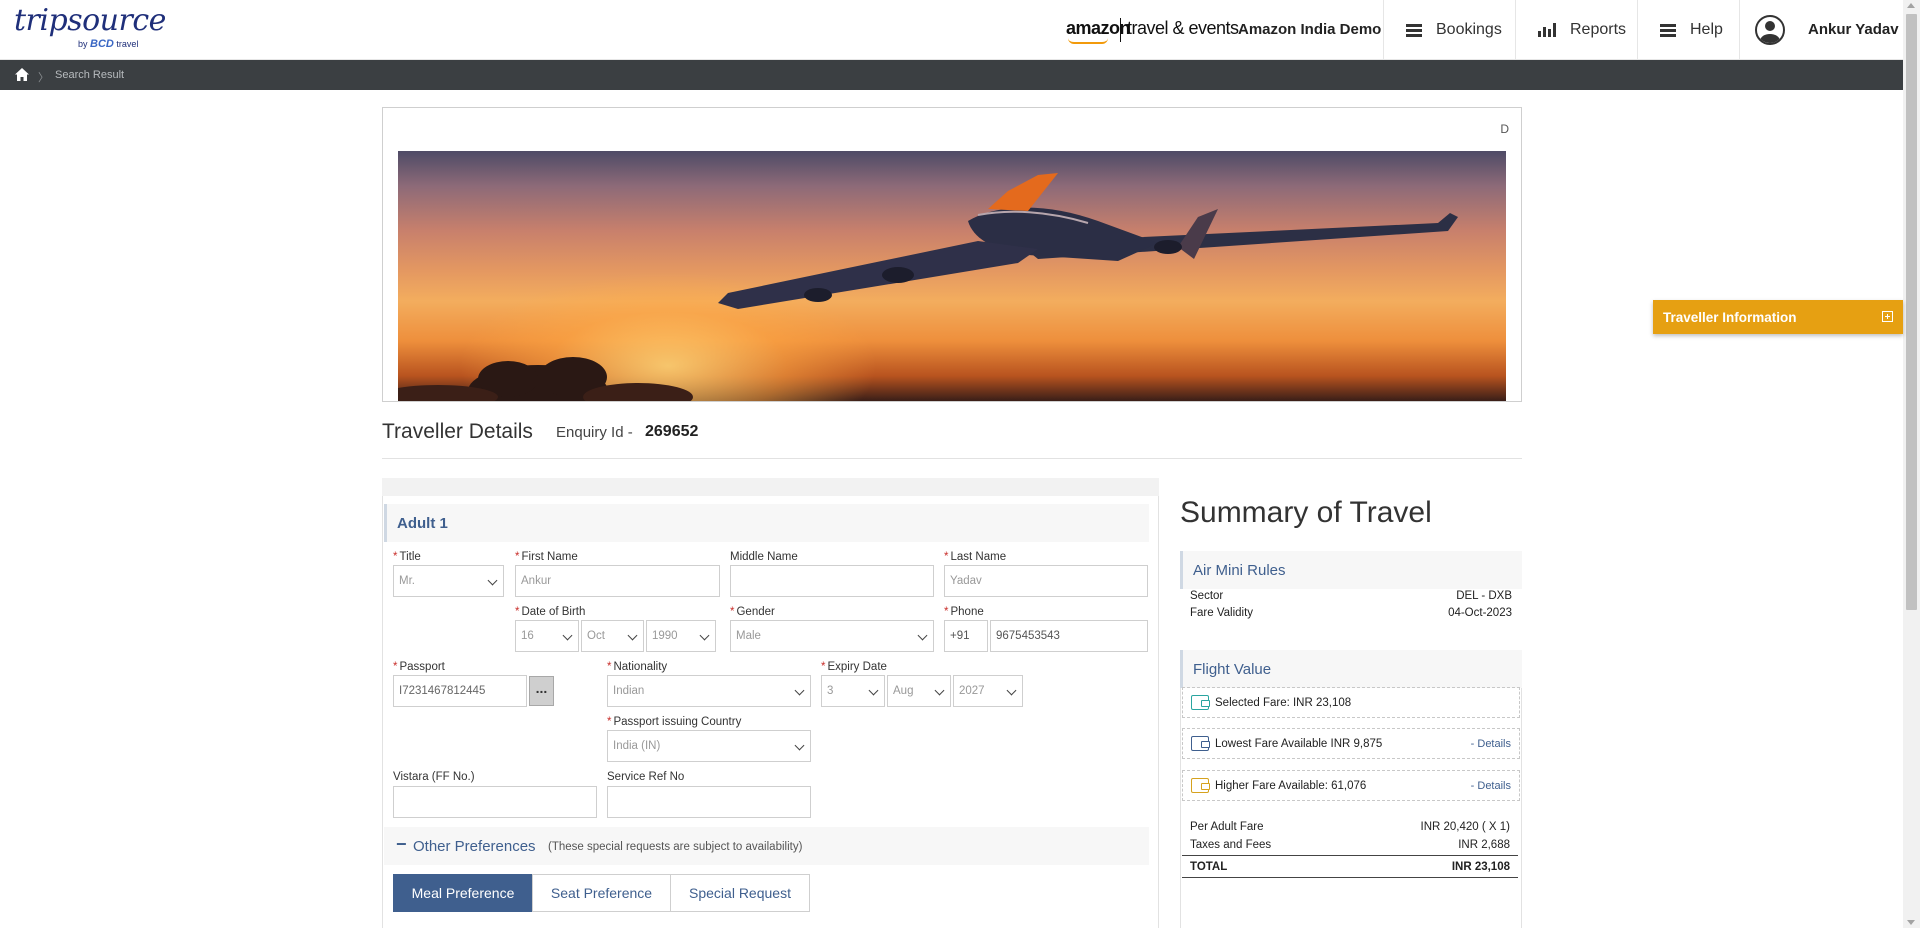  Describe the element at coordinates (102, 44) in the screenshot. I see `logo-bcd: BCD` at that location.